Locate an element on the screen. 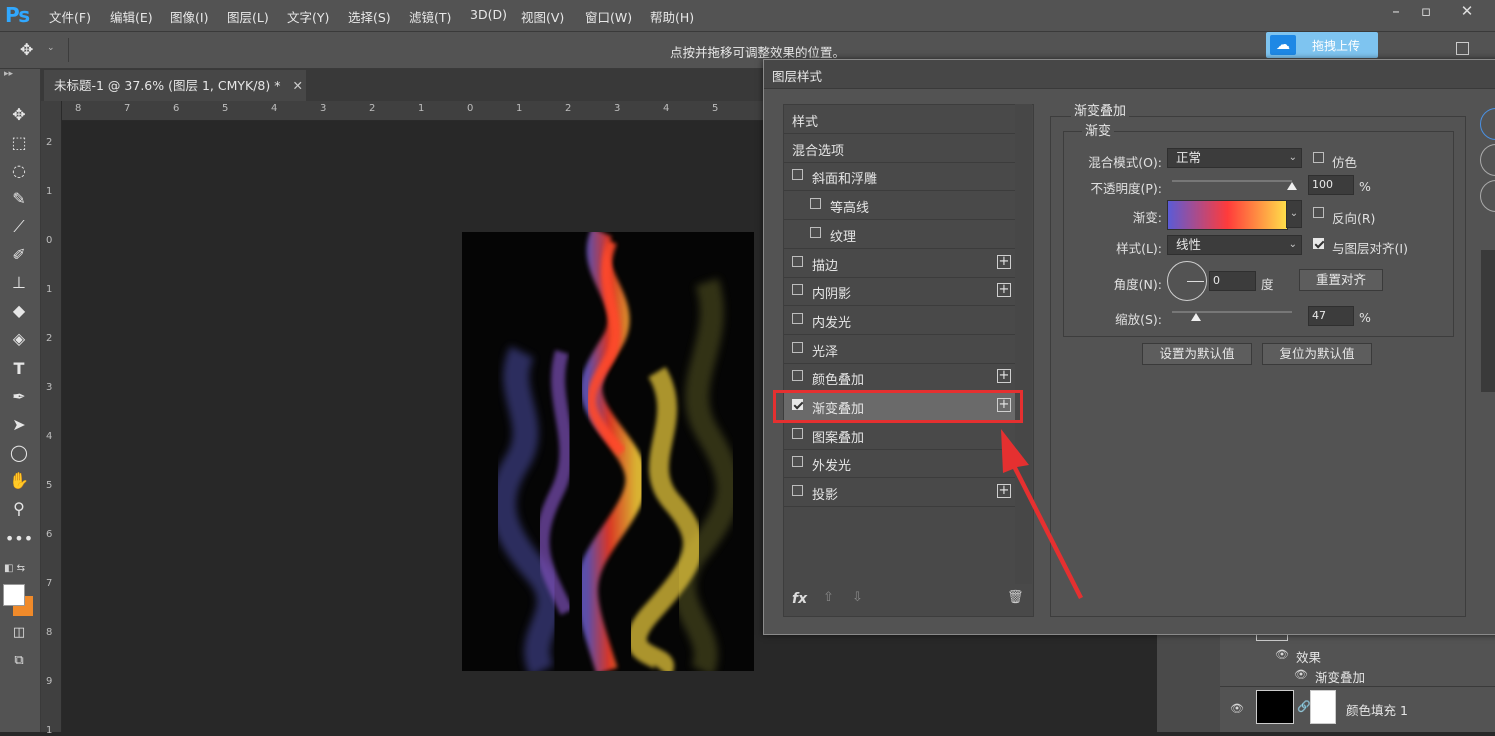 The width and height of the screenshot is (1495, 736). blend-mode-select: 正常 ⌄ is located at coordinates (1234, 158).